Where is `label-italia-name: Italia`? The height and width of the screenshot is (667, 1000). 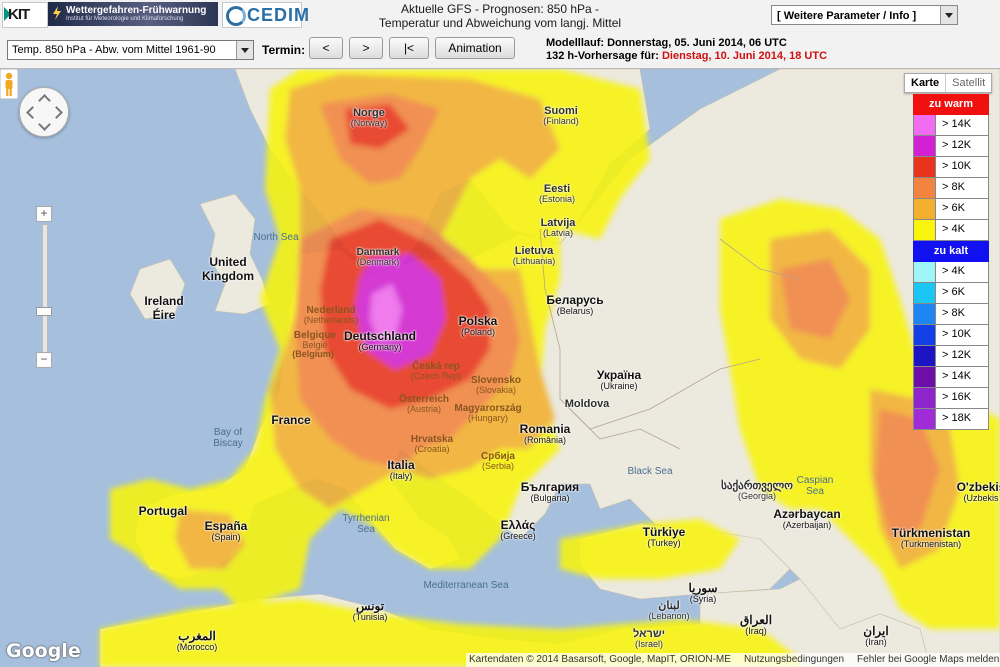
label-italia-name: Italia is located at coordinates (401, 465).